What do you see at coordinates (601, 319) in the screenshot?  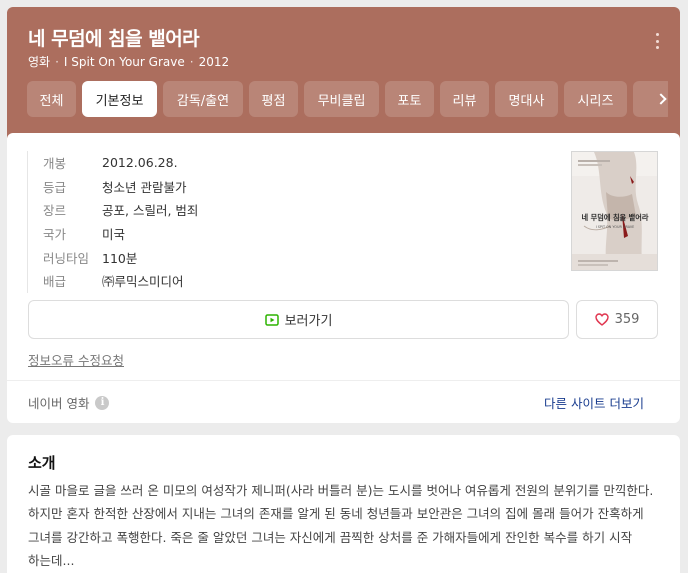 I see `heart-icon` at bounding box center [601, 319].